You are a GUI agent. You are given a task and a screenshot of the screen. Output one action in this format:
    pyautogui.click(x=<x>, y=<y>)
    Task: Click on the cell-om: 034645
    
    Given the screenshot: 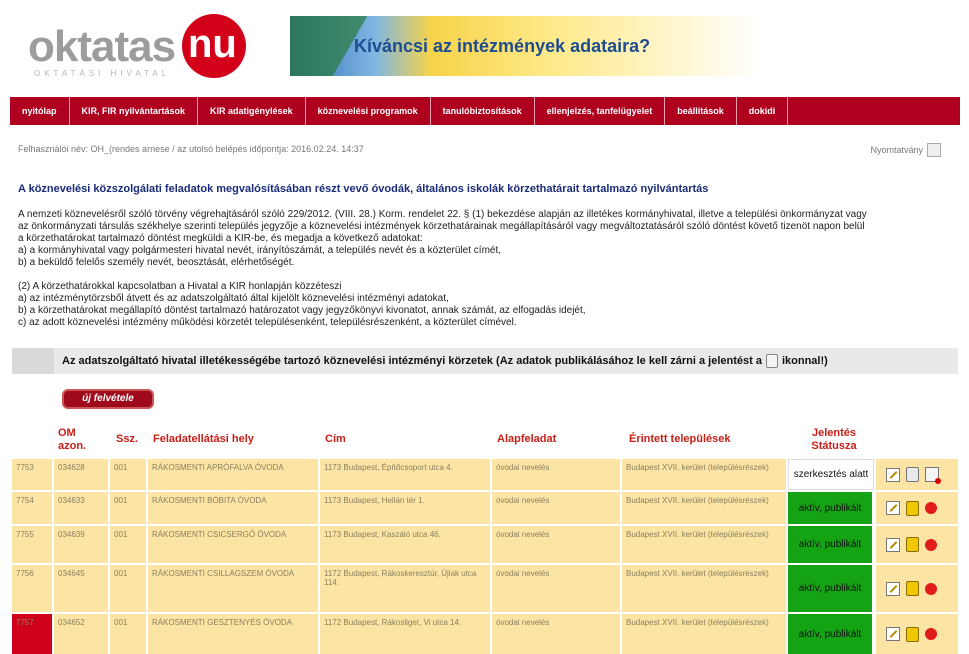 What is the action you would take?
    pyautogui.click(x=82, y=588)
    